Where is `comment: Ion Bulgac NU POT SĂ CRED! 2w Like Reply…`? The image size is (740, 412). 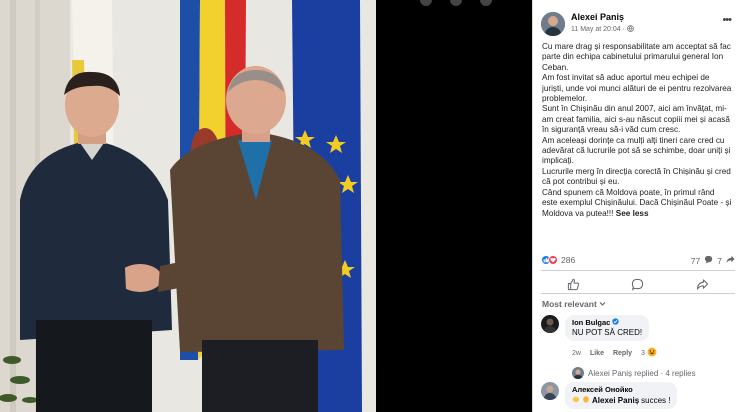
comment: Ion Bulgac NU POT SĂ CRED! 2w Like Reply… is located at coordinates (638, 347).